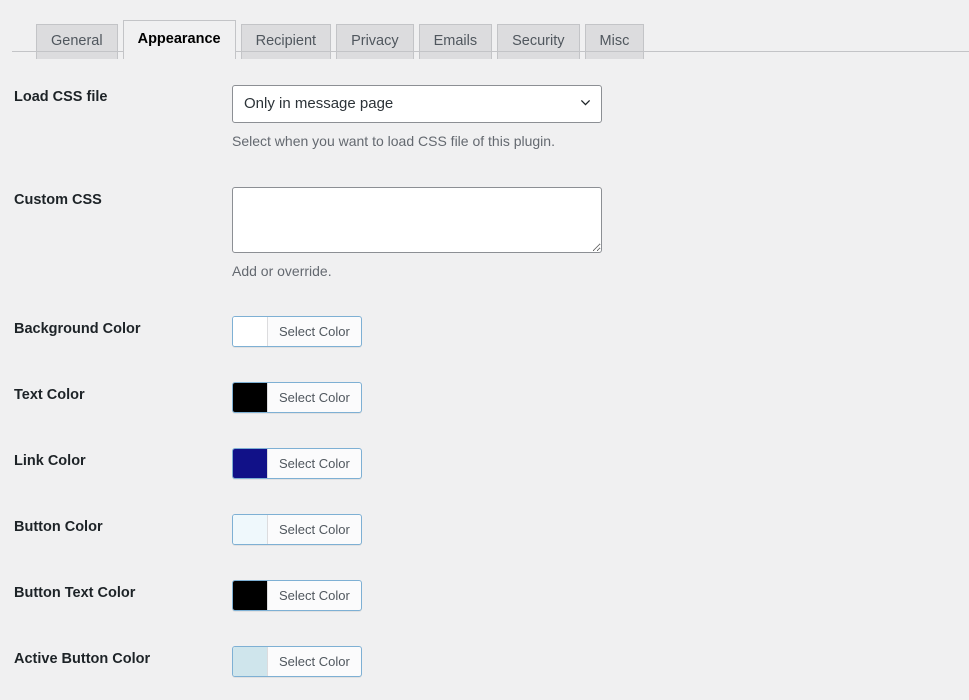 The image size is (969, 700). I want to click on button-color-picker-button: Select Color, so click(297, 530).